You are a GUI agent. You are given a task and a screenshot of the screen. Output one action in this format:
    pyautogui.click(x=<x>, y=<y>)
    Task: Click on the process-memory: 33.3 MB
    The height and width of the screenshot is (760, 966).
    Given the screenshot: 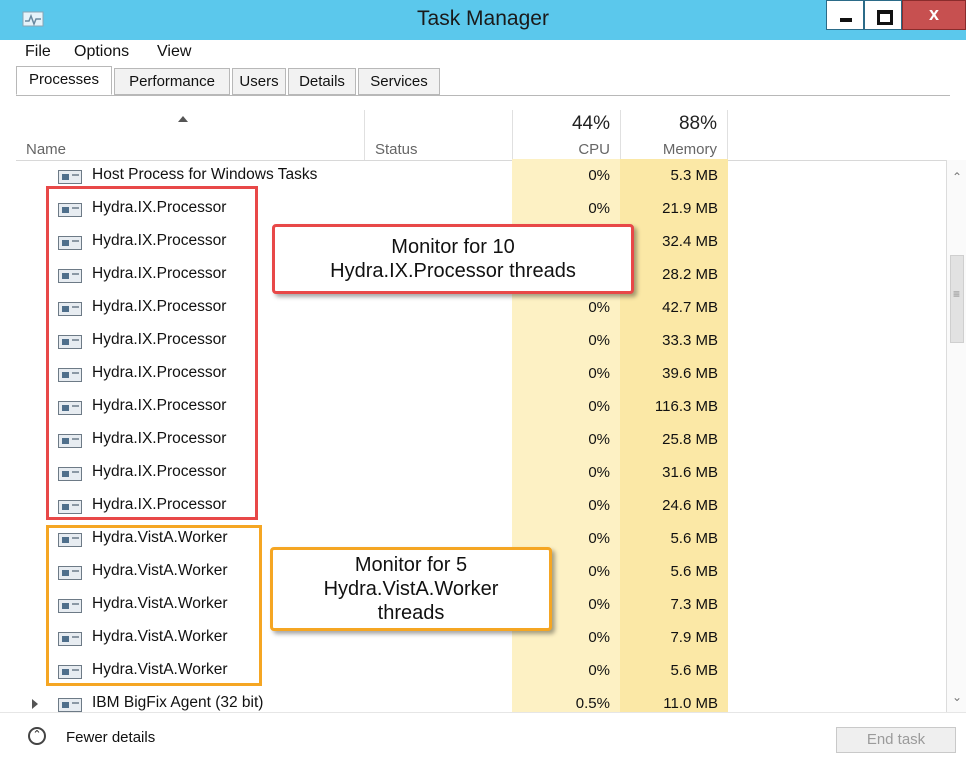 What is the action you would take?
    pyautogui.click(x=690, y=340)
    